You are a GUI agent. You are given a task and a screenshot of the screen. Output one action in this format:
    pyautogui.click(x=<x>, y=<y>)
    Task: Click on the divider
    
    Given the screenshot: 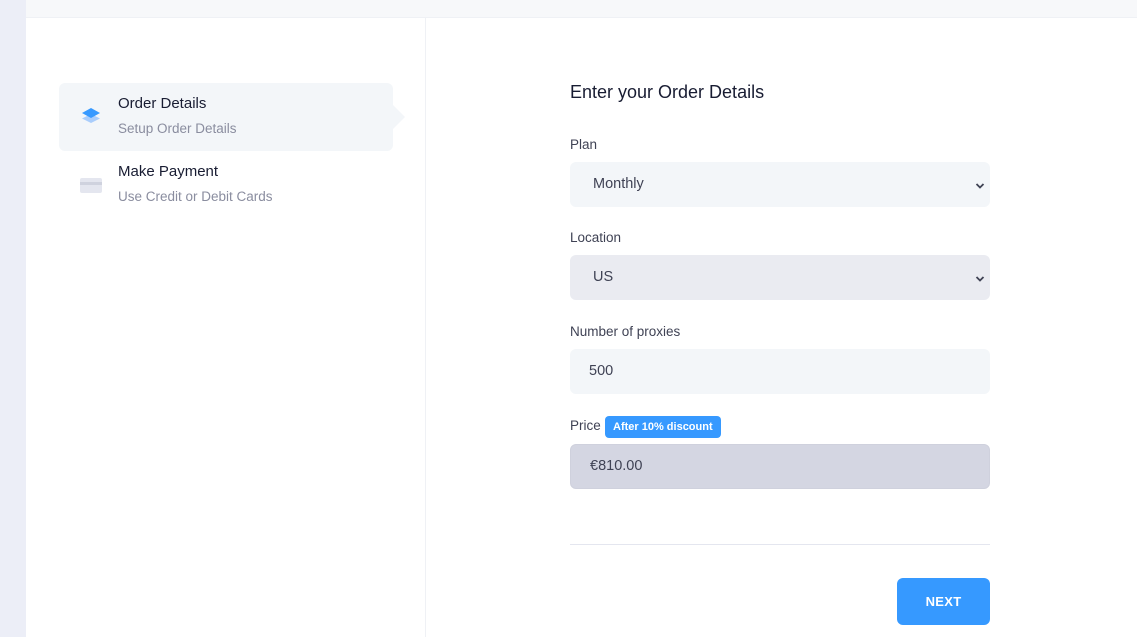 What is the action you would take?
    pyautogui.click(x=780, y=544)
    